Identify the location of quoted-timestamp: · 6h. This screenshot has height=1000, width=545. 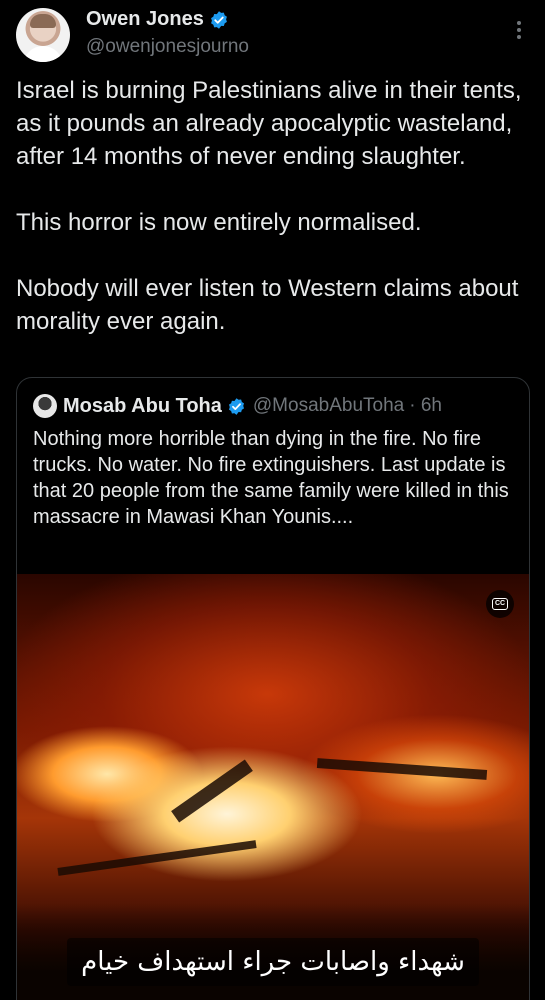
(425, 406).